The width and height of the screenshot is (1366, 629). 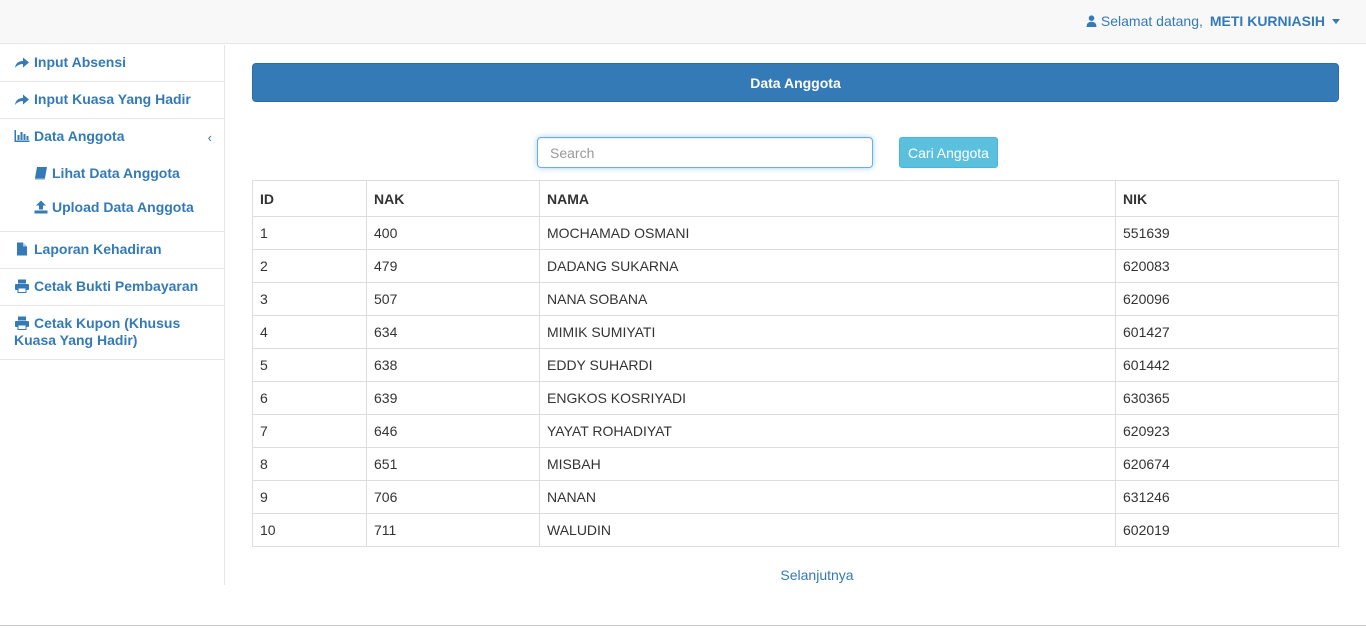 I want to click on table-row: 4 634 MIMIK SUMIYATI 601427, so click(x=795, y=332).